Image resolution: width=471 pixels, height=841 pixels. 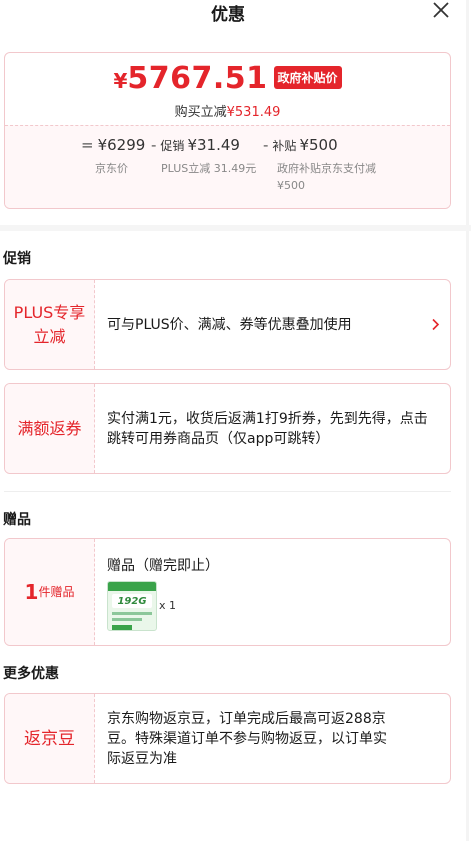 I want to click on promo-tag: 返京豆, so click(x=50, y=738).